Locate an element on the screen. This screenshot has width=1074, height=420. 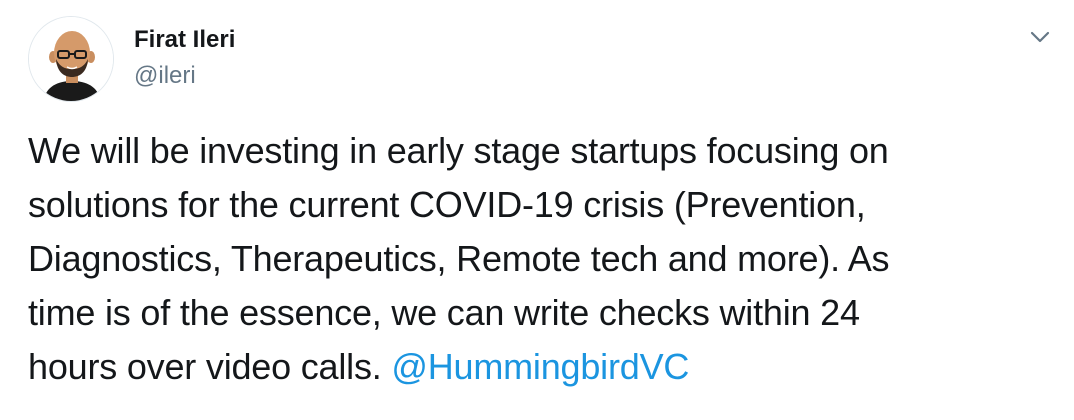
more-options-button is located at coordinates (1040, 37).